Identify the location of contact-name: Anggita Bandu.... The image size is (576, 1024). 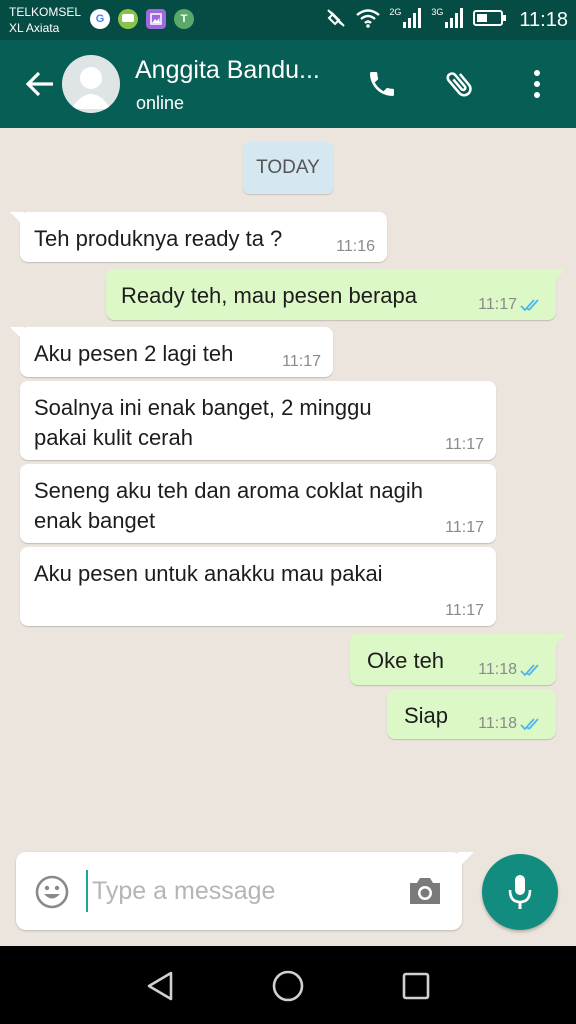
(227, 70).